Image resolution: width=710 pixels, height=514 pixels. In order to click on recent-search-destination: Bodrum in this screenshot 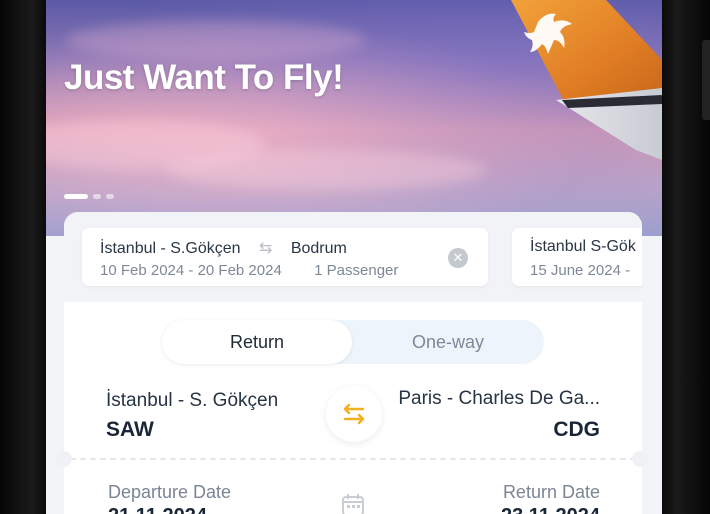, I will do `click(318, 248)`.